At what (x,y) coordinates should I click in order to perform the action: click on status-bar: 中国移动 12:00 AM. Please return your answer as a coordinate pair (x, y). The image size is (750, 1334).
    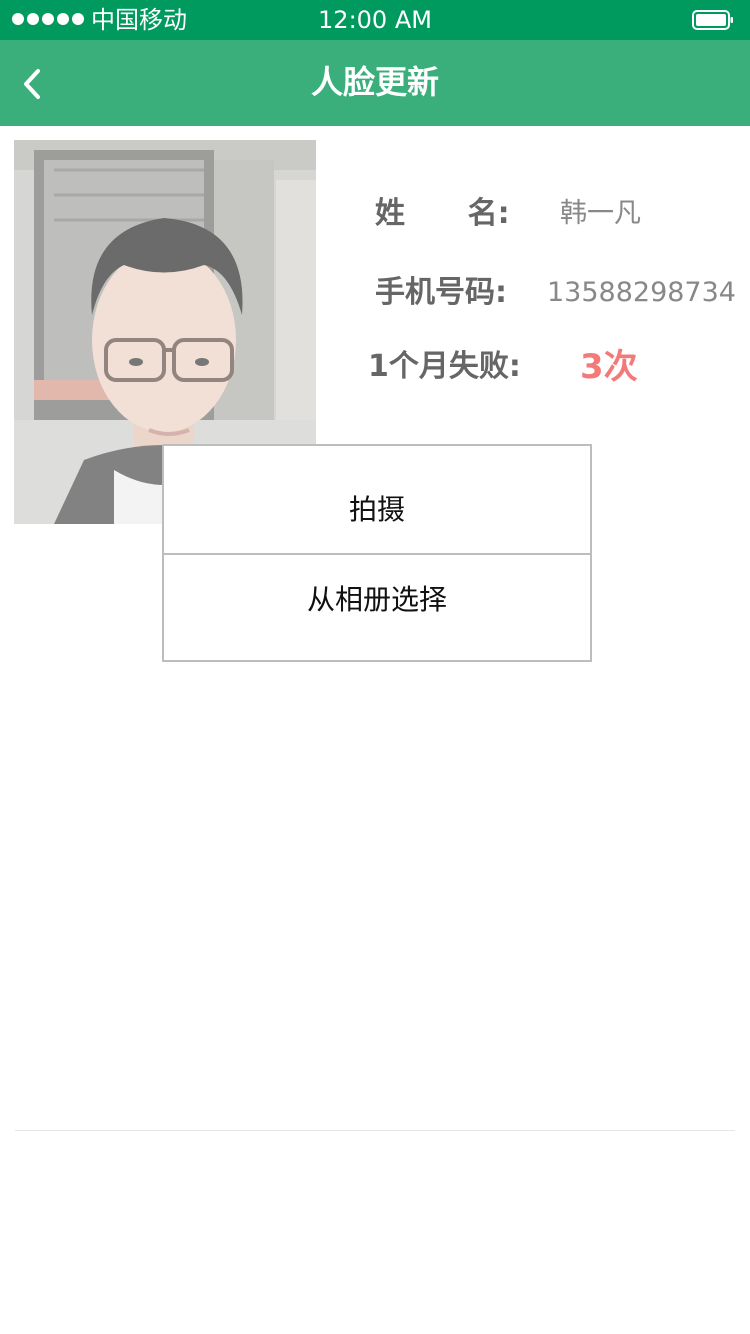
    Looking at the image, I should click on (375, 20).